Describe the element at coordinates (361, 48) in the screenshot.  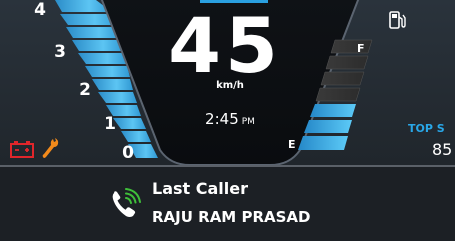
I see `fuel-full-label: F` at that location.